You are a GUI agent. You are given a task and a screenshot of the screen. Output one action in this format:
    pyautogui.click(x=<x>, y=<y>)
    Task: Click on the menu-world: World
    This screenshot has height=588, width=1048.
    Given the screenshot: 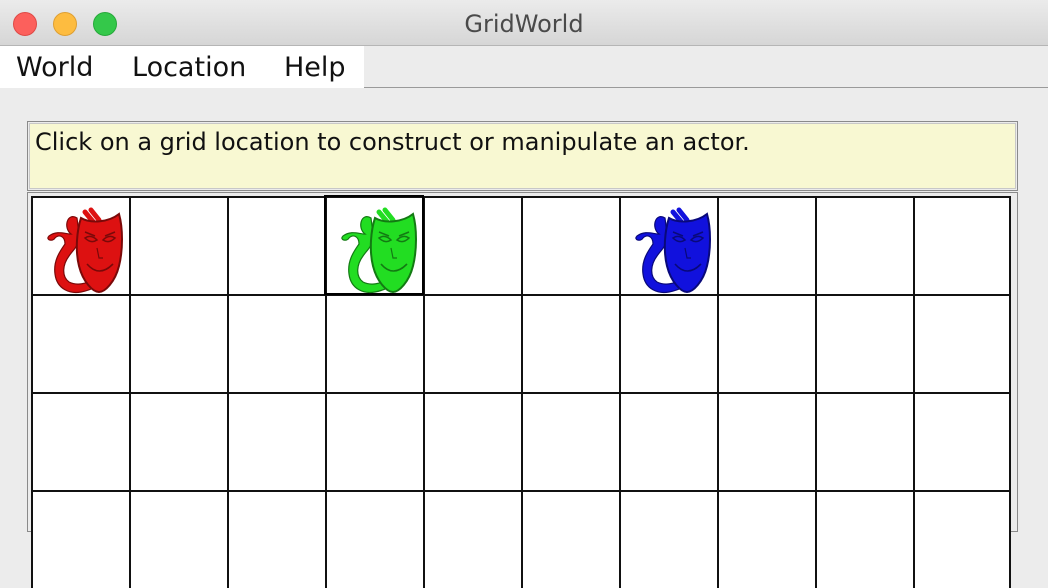 What is the action you would take?
    pyautogui.click(x=54, y=67)
    